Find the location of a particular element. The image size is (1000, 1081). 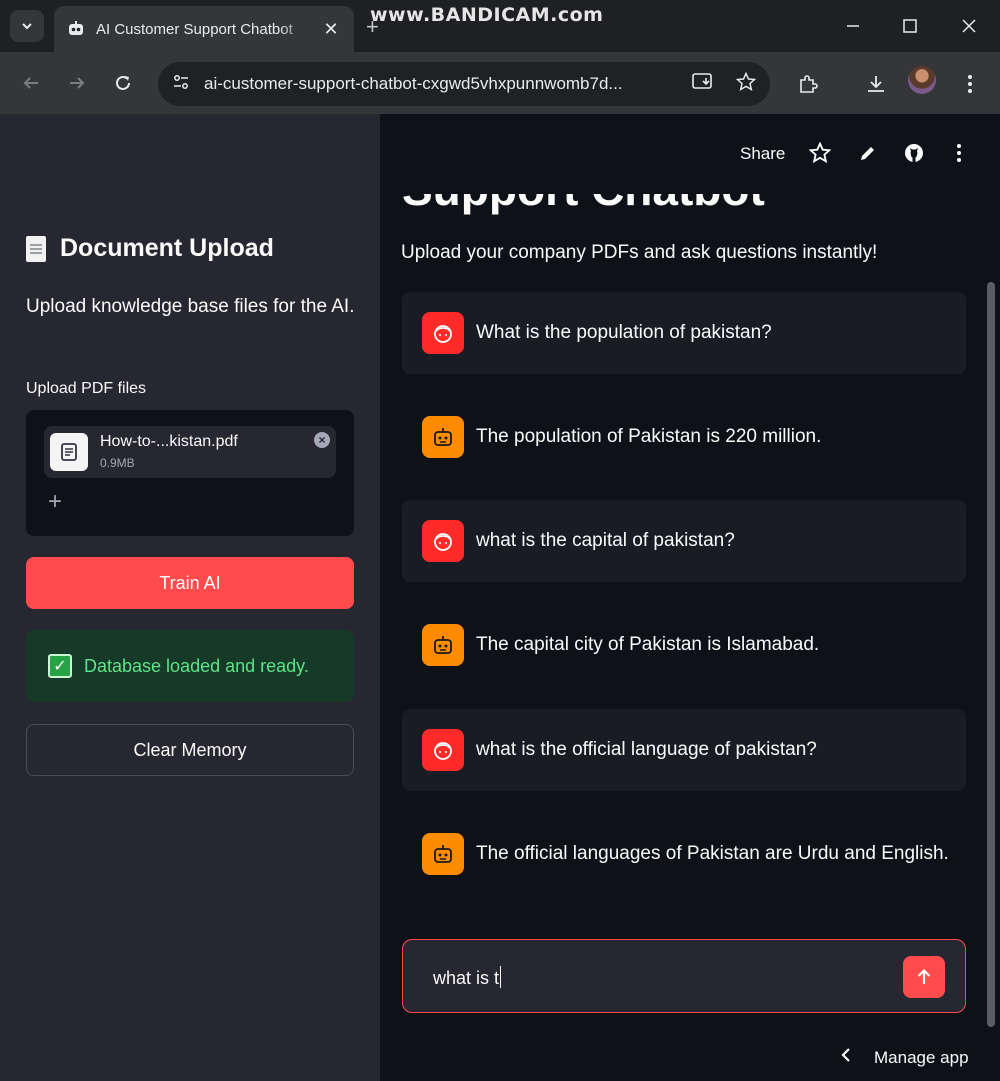

chat-message-user: What is the population of pakistan? is located at coordinates (684, 333).